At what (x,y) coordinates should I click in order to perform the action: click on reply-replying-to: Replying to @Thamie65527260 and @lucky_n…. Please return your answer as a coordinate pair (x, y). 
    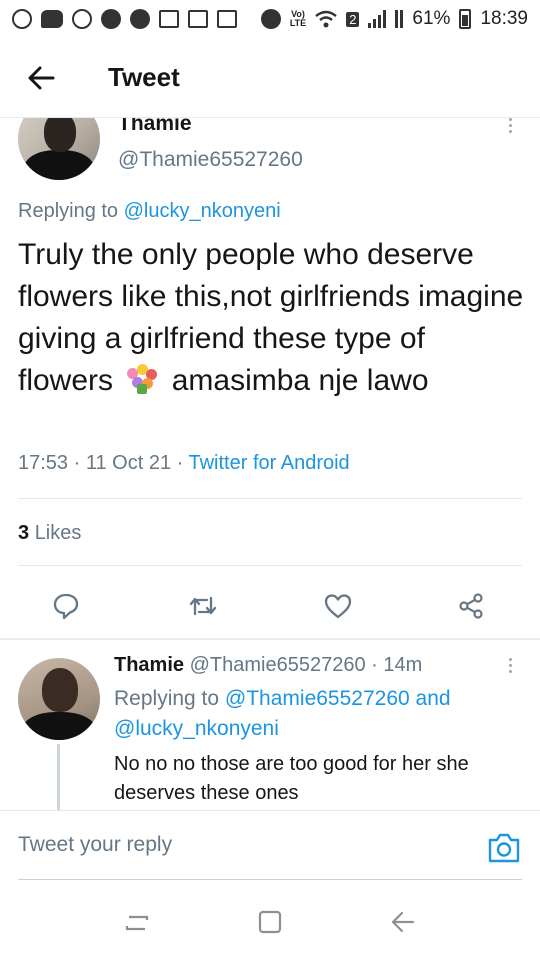
    Looking at the image, I should click on (309, 714).